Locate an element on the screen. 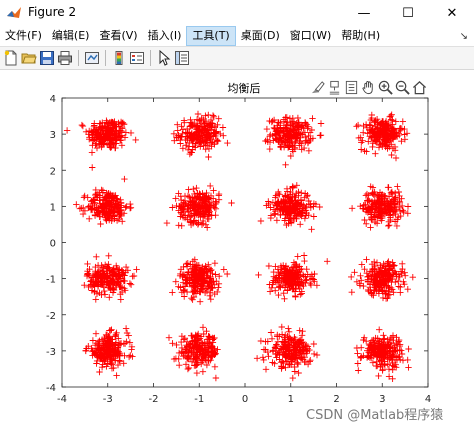 This screenshot has height=430, width=474. x-tick-label: -2 is located at coordinates (154, 399).